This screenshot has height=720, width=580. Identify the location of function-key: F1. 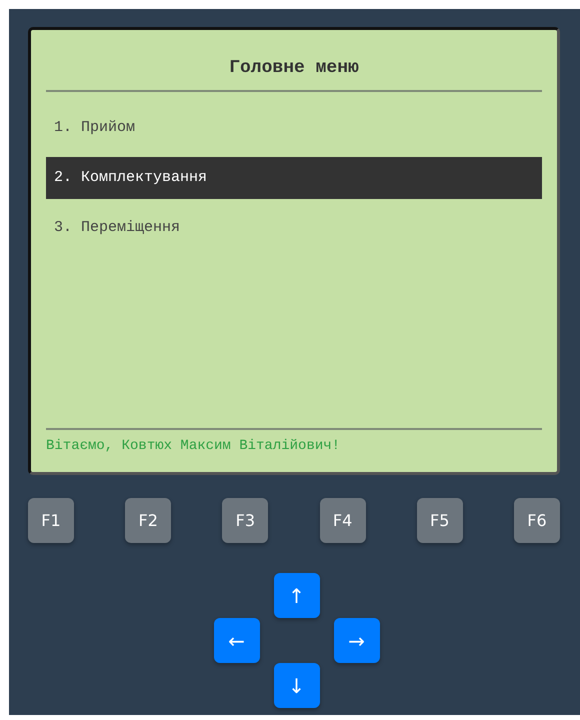
(51, 520).